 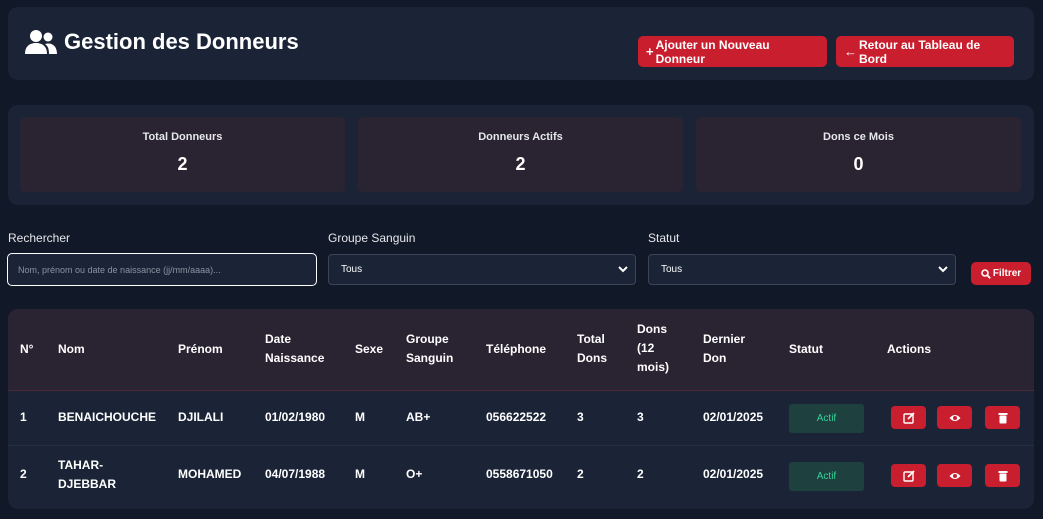 I want to click on column-header: Prénom, so click(x=200, y=349).